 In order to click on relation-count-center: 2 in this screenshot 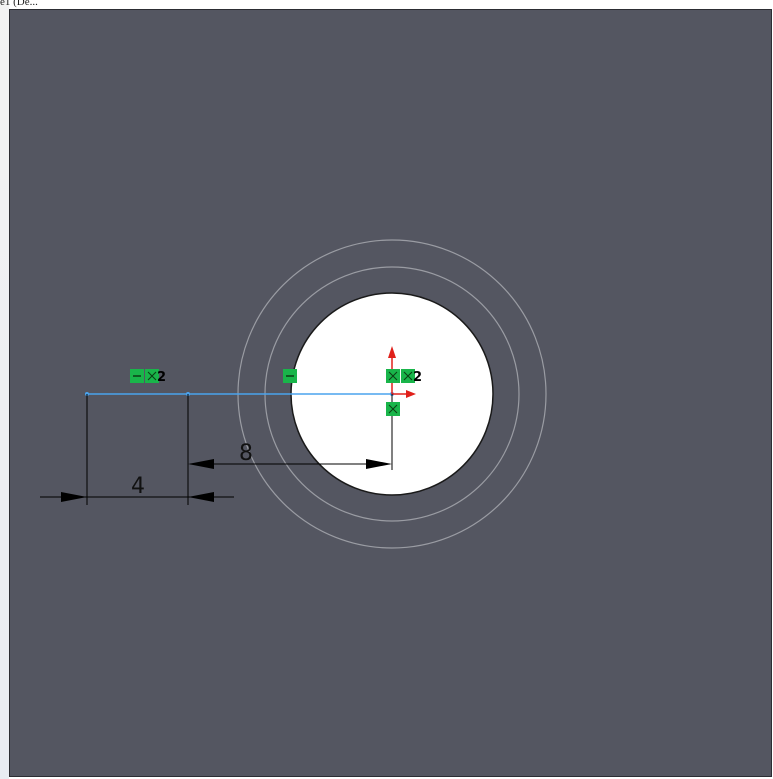, I will do `click(417, 377)`.